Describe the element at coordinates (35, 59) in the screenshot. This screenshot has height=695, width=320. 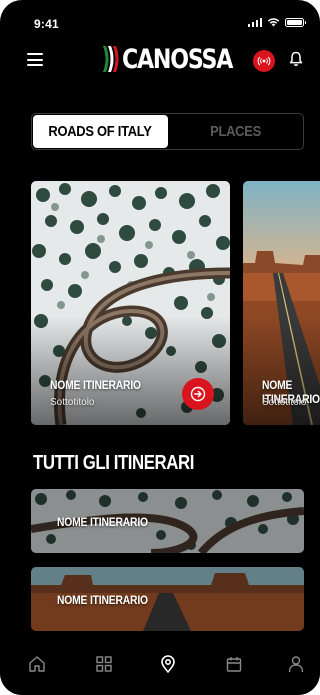
I see `hamburger-menu-icon` at that location.